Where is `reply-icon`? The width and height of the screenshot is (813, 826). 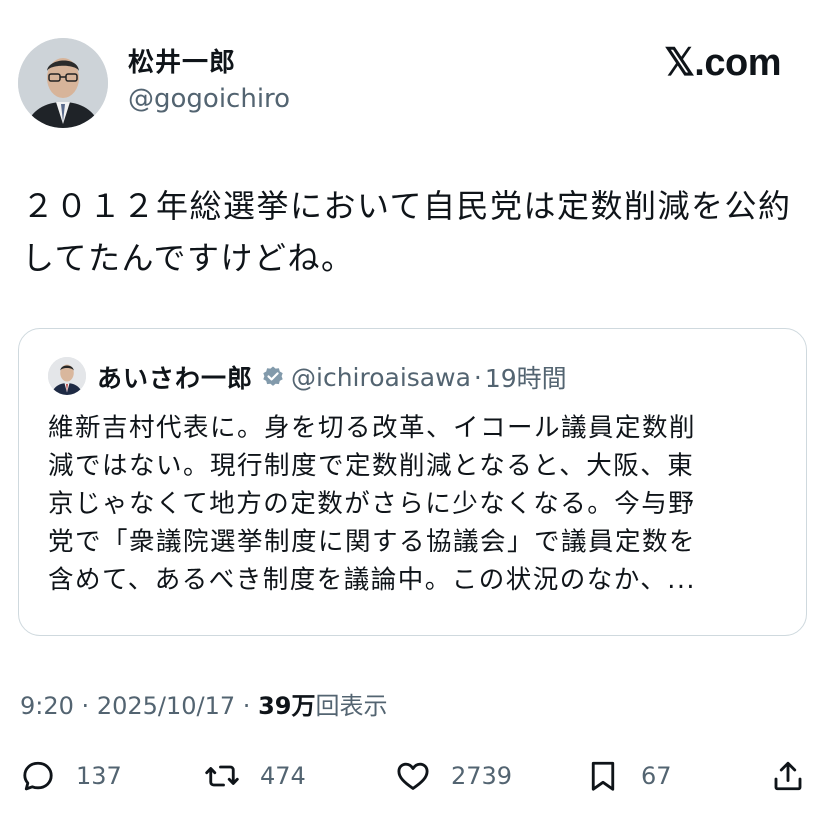 reply-icon is located at coordinates (38, 776).